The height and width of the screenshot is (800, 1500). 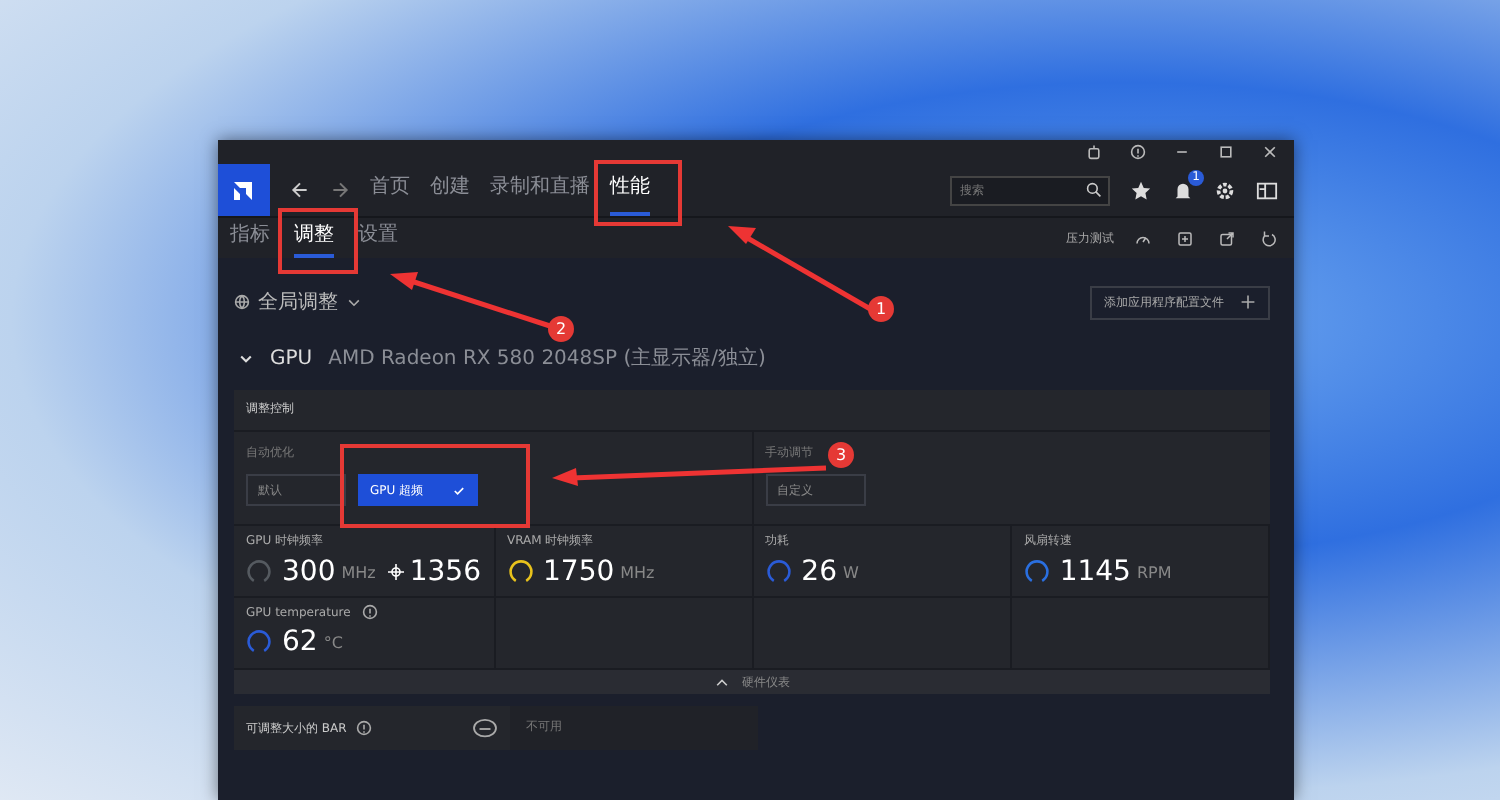 What do you see at coordinates (378, 238) in the screenshot?
I see `sub-tab: 设置` at bounding box center [378, 238].